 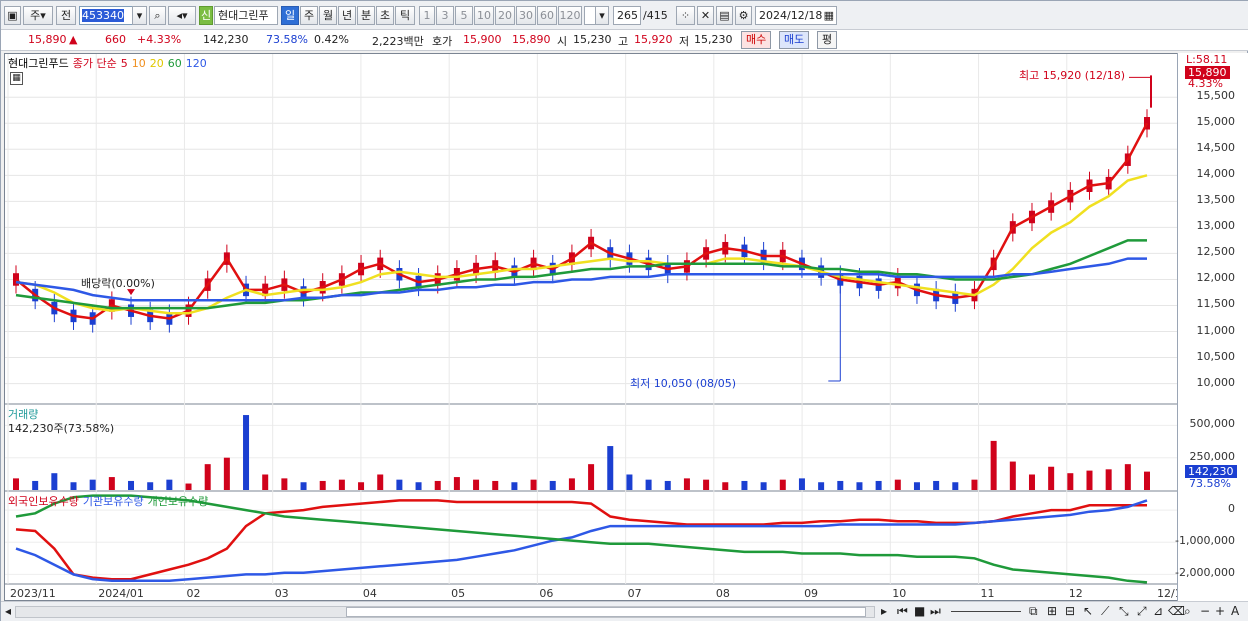 What do you see at coordinates (743, 15) in the screenshot?
I see `gear-icon: ⚙` at bounding box center [743, 15].